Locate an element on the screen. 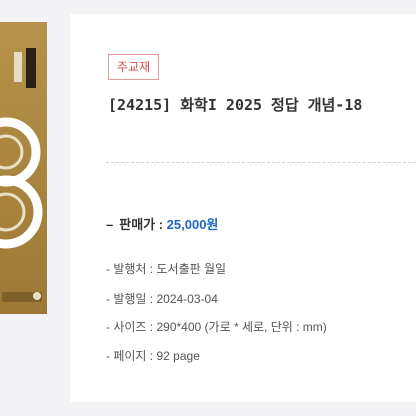 This screenshot has height=416, width=416. cover-number-graphic is located at coordinates (21, 183).